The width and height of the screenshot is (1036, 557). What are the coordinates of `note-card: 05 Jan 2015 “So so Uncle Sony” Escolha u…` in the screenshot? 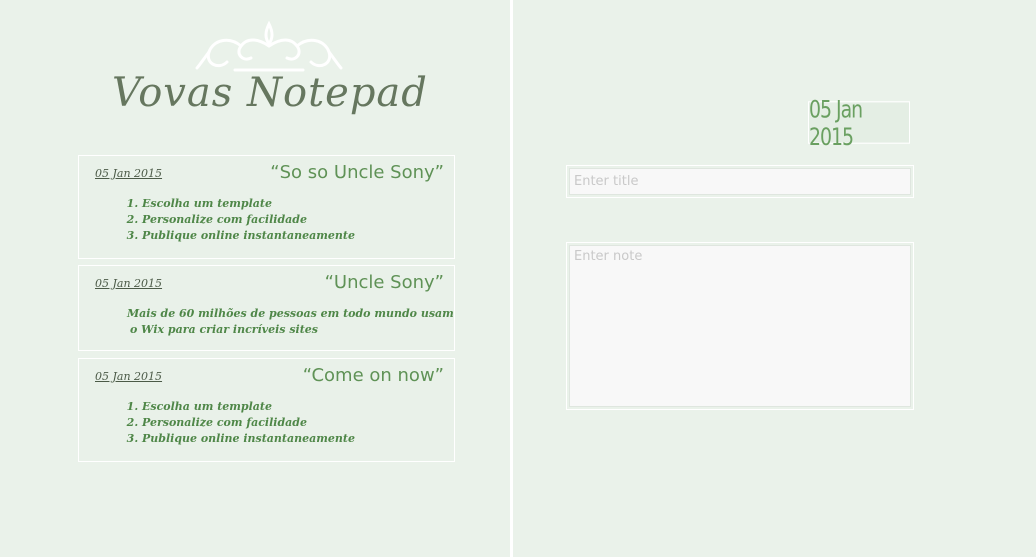 It's located at (266, 207).